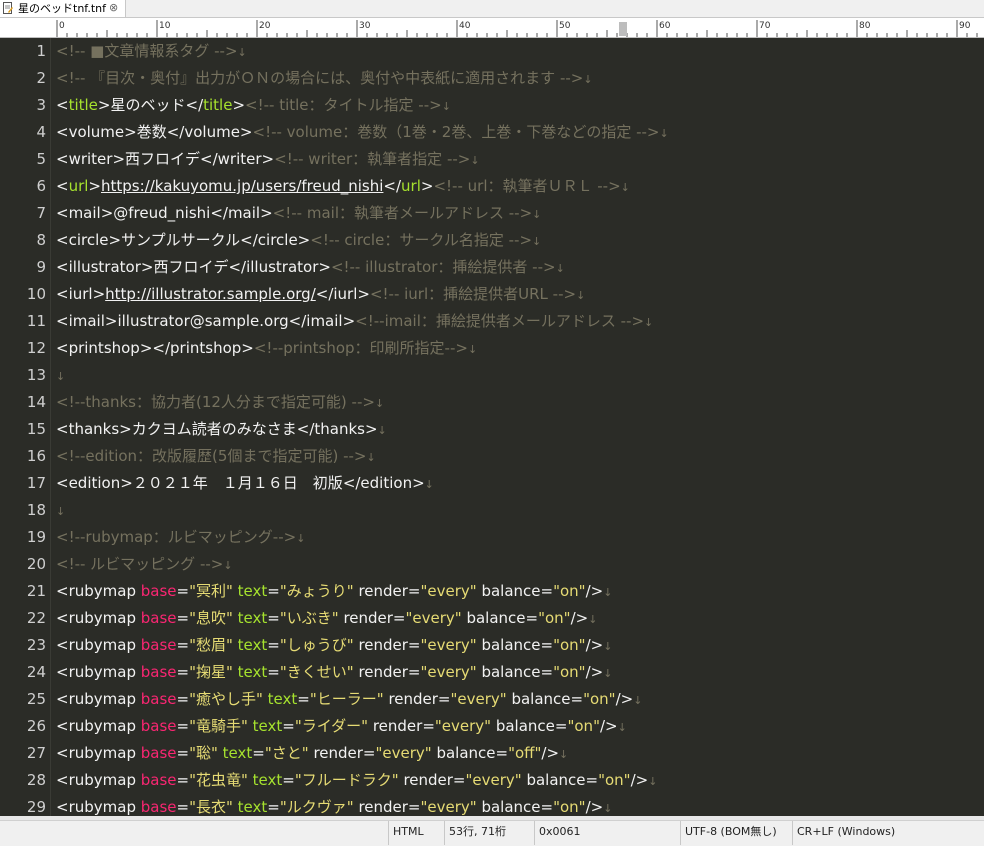 Image resolution: width=984 pixels, height=846 pixels. What do you see at coordinates (98, 591) in the screenshot?
I see `code-token: <rubymap` at bounding box center [98, 591].